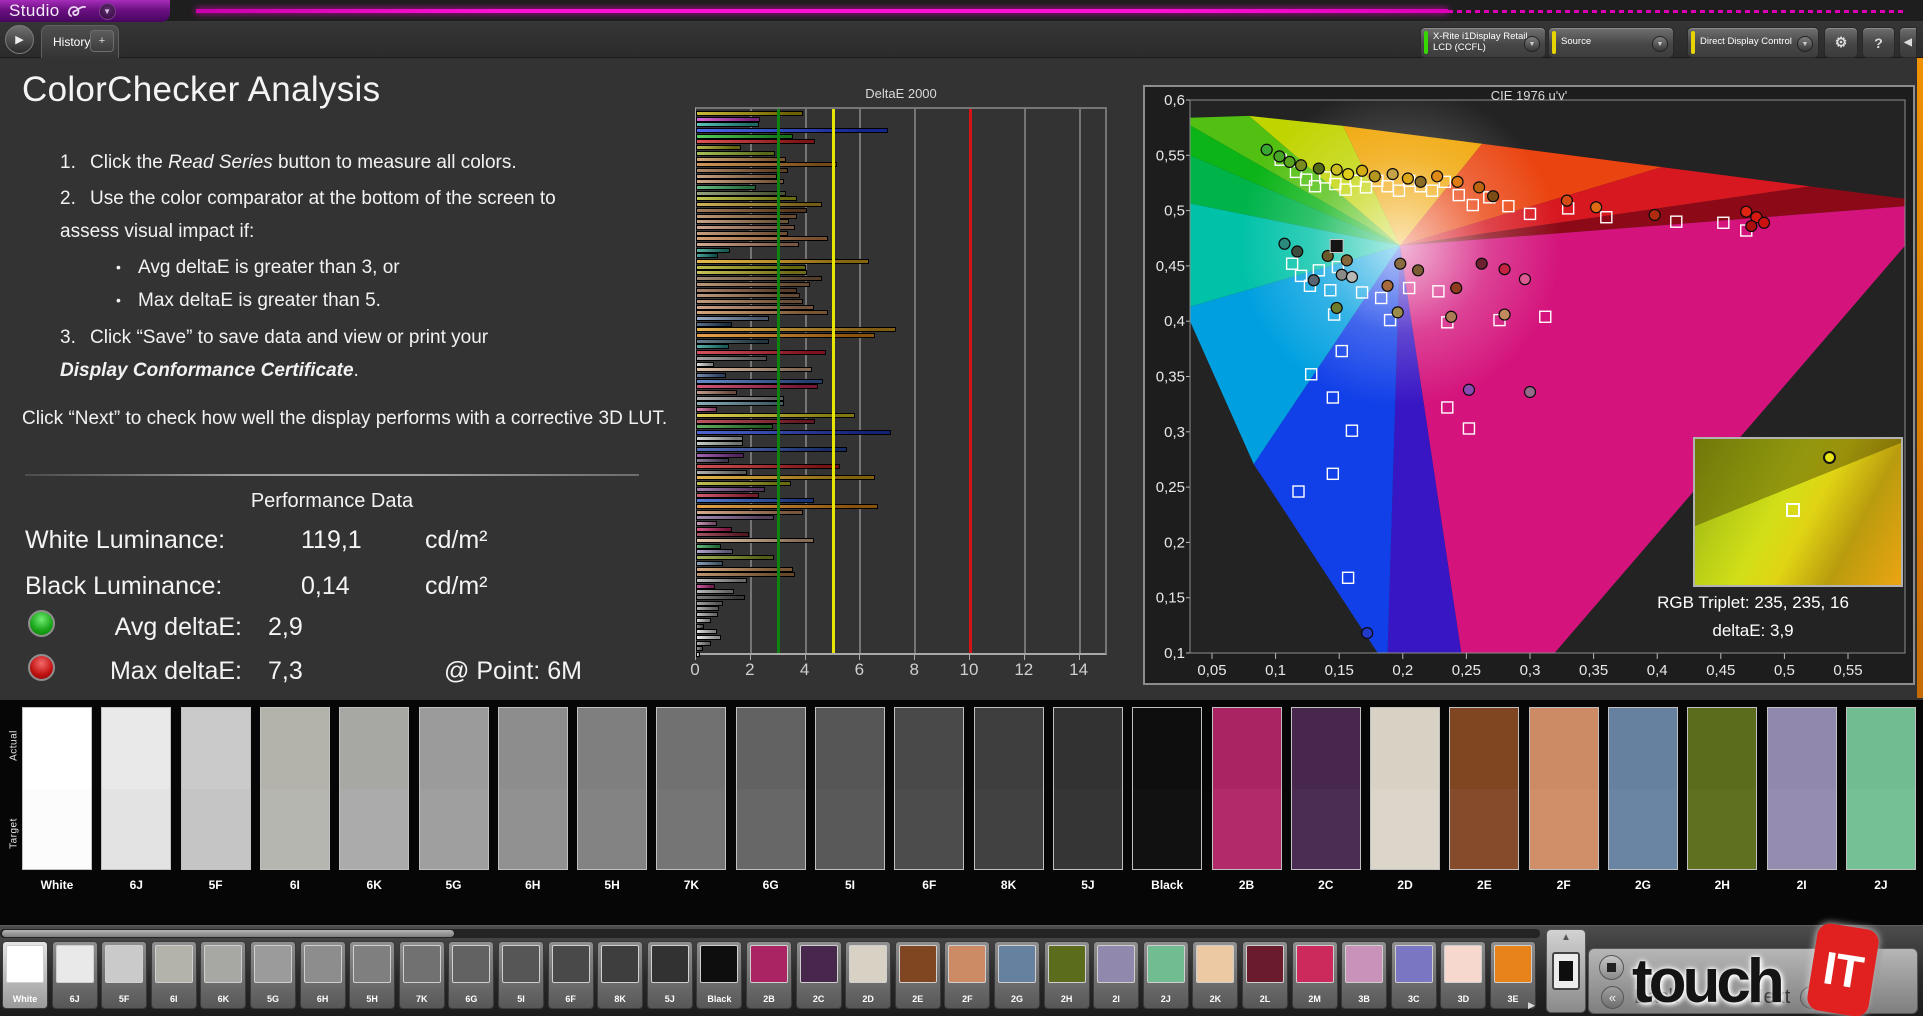 The image size is (1923, 1016). Describe the element at coordinates (456, 586) in the screenshot. I see `black-luminance-unit: cd/m²` at that location.